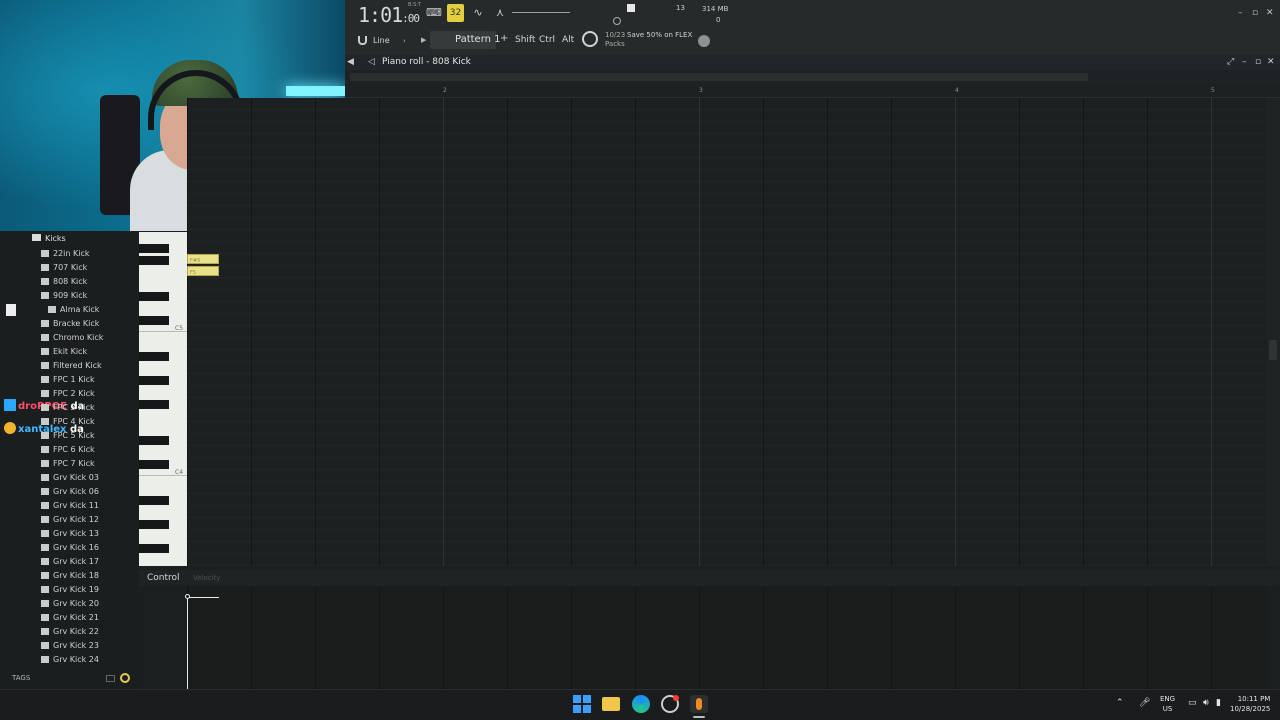  I want to click on battery-icon: ▮, so click(1218, 703).